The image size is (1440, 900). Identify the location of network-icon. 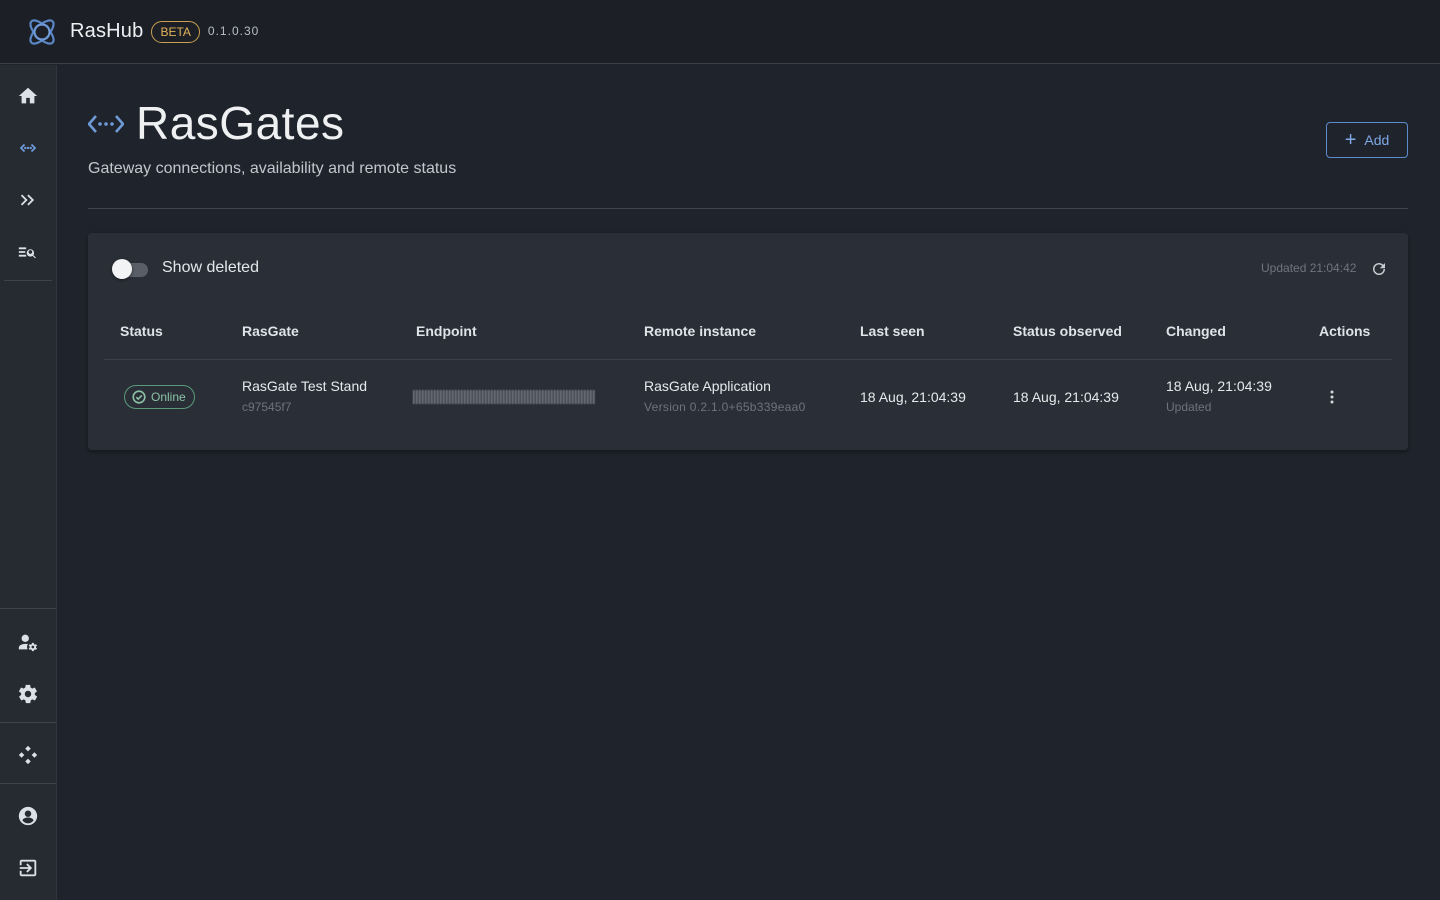
(28, 755).